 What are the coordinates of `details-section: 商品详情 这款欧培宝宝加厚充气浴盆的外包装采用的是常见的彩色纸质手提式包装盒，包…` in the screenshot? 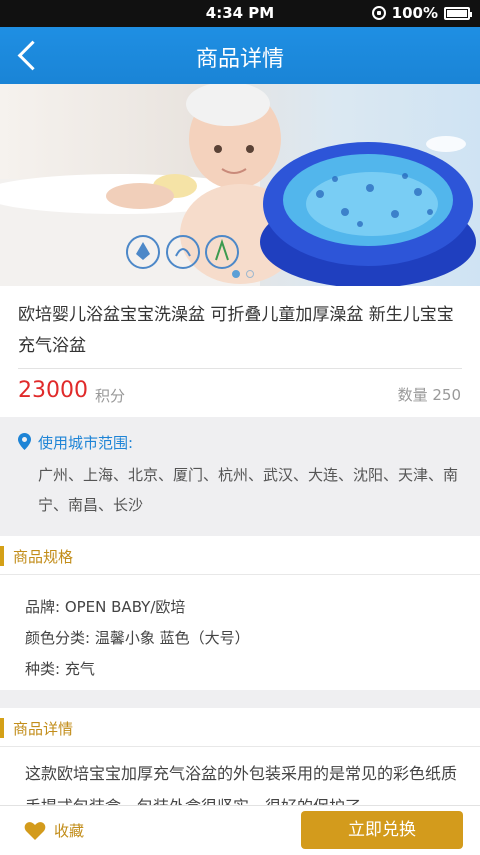 It's located at (240, 756).